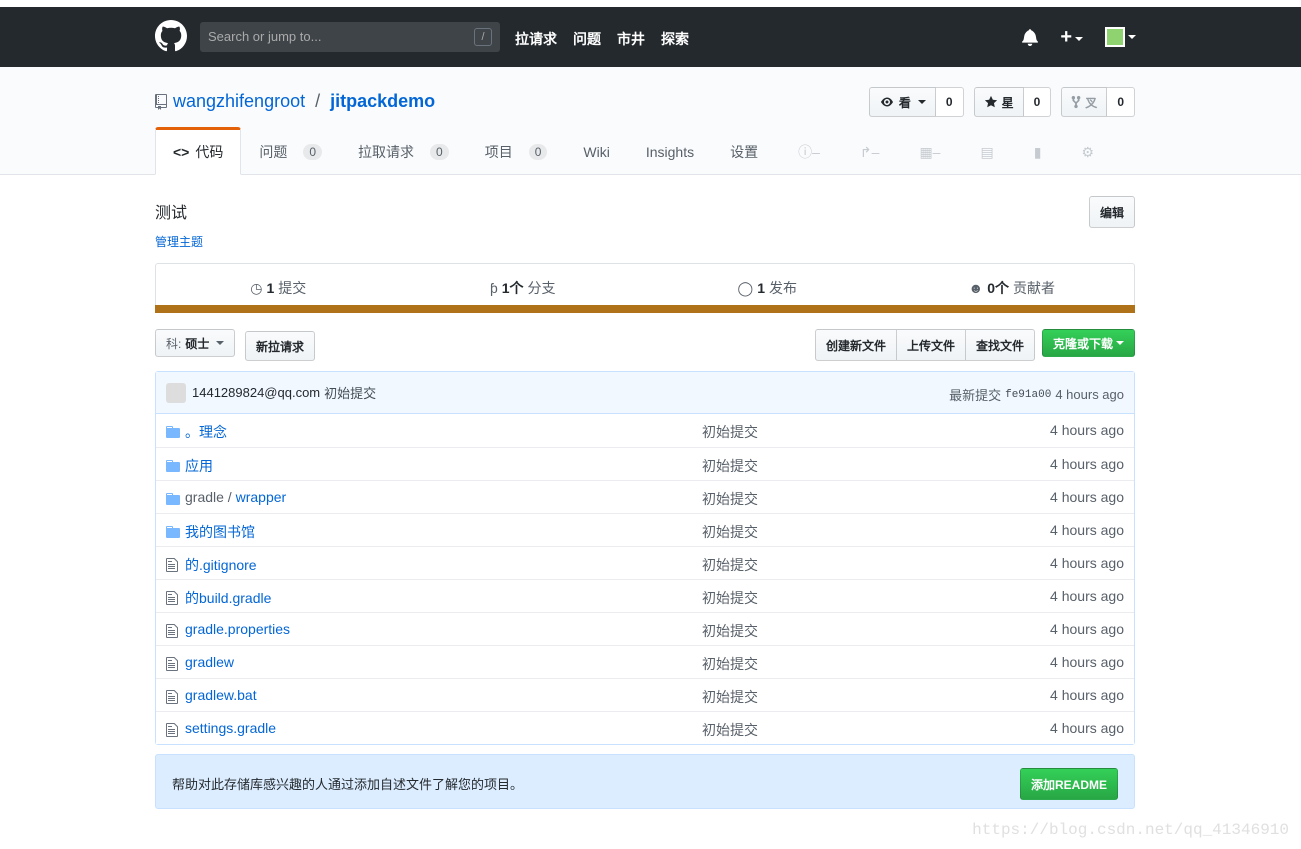 This screenshot has height=849, width=1301. Describe the element at coordinates (856, 345) in the screenshot. I see `create-new-file-button: 创建新文件` at that location.